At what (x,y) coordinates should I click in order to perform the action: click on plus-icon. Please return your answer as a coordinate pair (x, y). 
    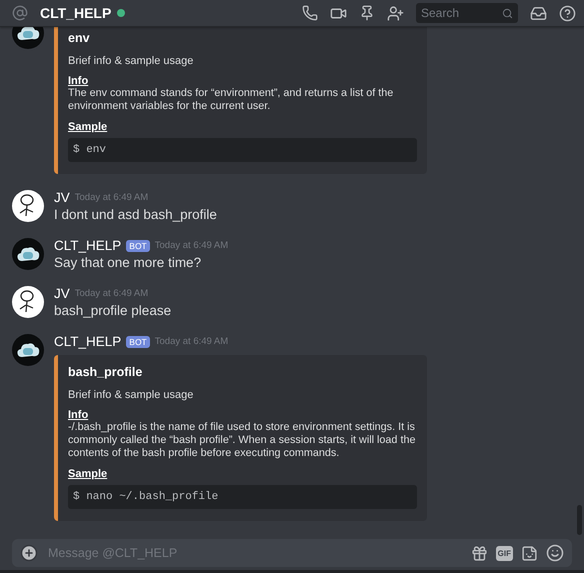
    Looking at the image, I should click on (29, 553).